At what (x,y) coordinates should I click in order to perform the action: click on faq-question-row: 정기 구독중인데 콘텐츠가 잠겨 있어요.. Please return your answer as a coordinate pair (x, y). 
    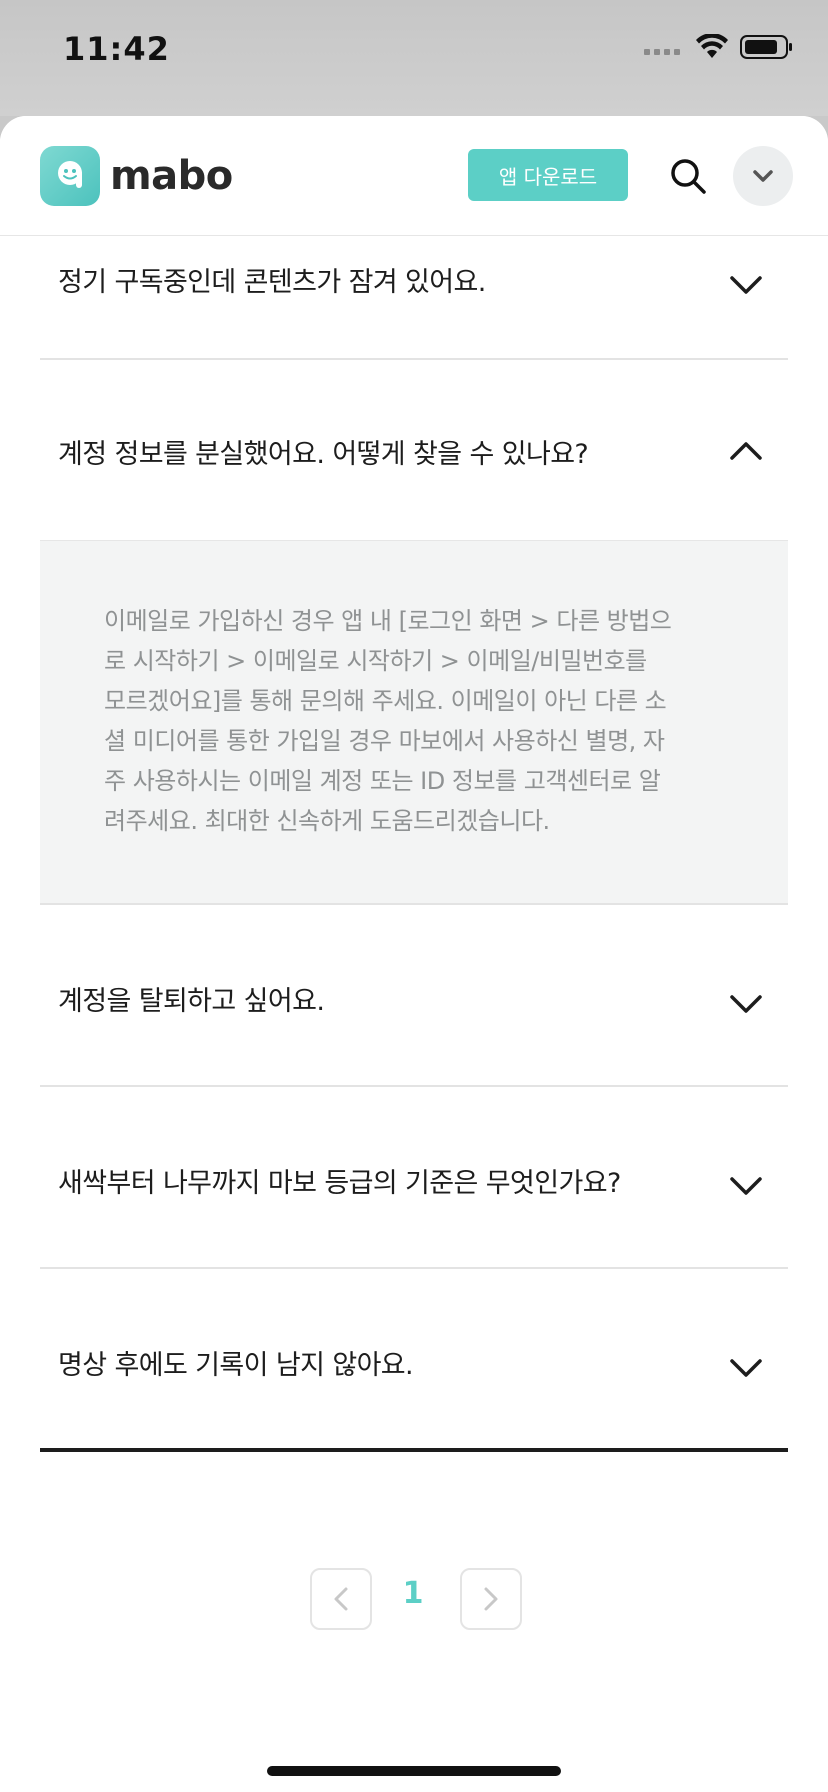
    Looking at the image, I should click on (414, 272).